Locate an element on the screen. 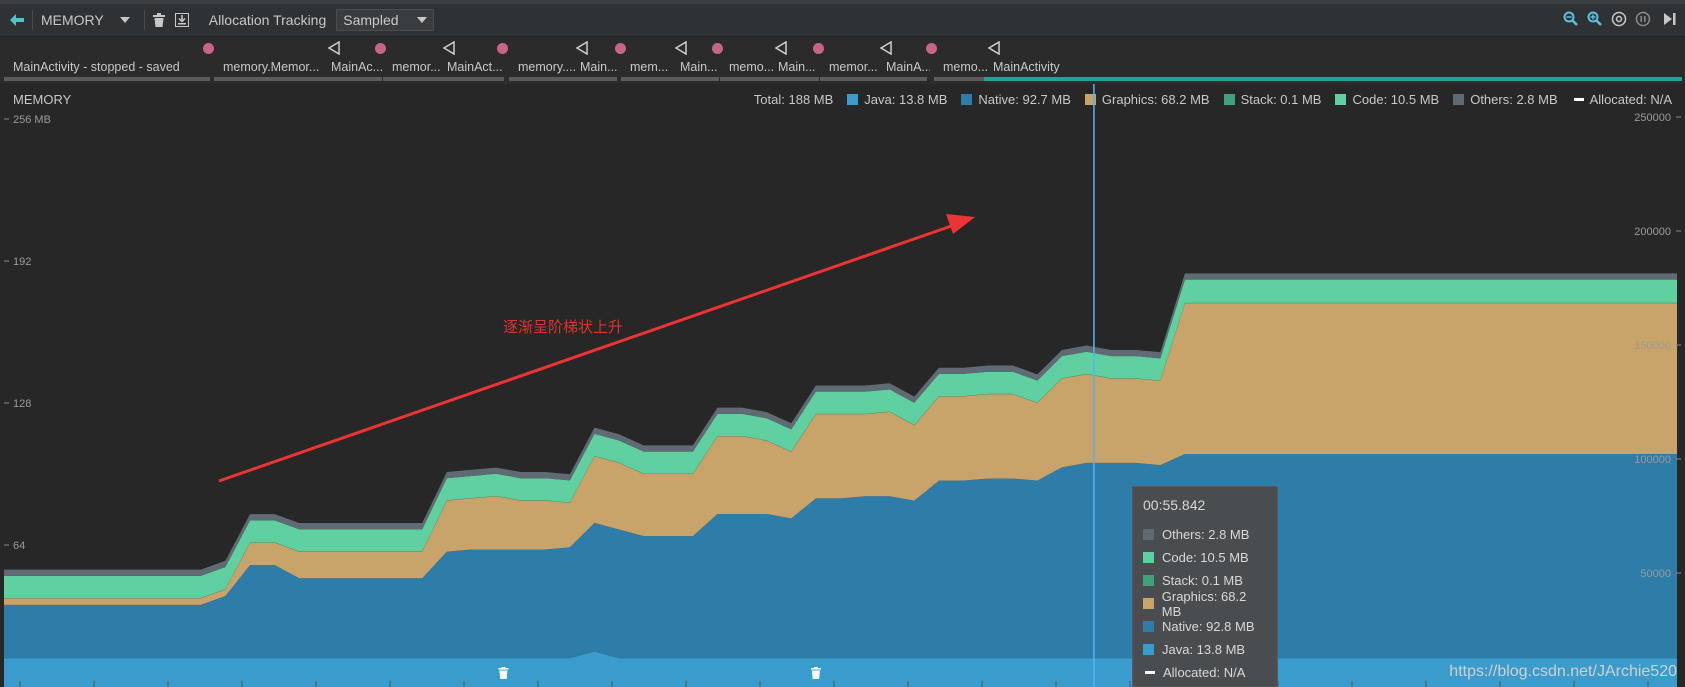 The image size is (1685, 687). delete-icon is located at coordinates (158, 20).